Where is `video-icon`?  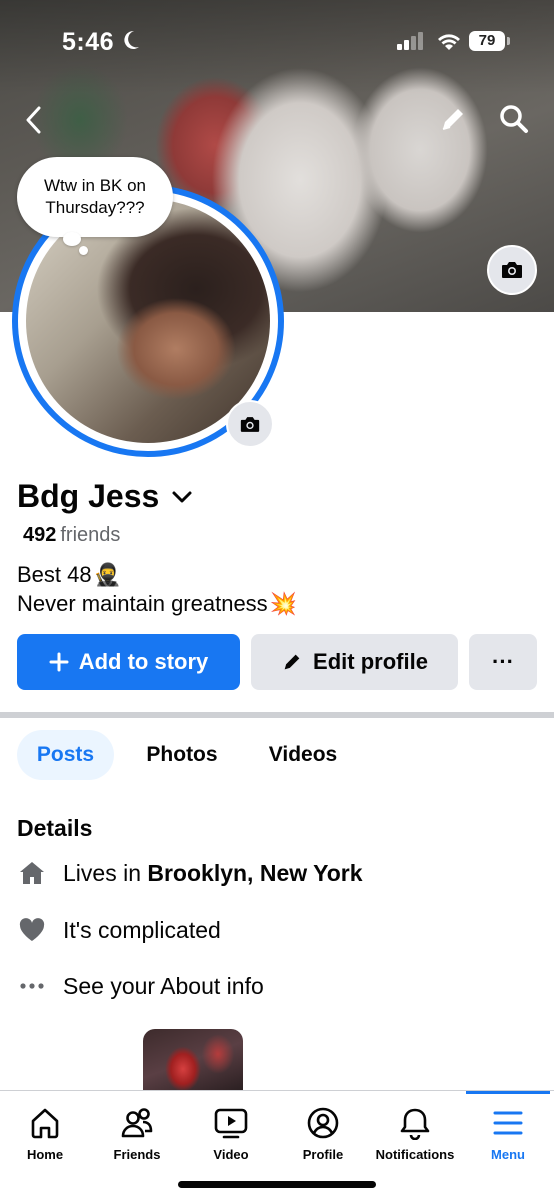
video-icon is located at coordinates (231, 1123).